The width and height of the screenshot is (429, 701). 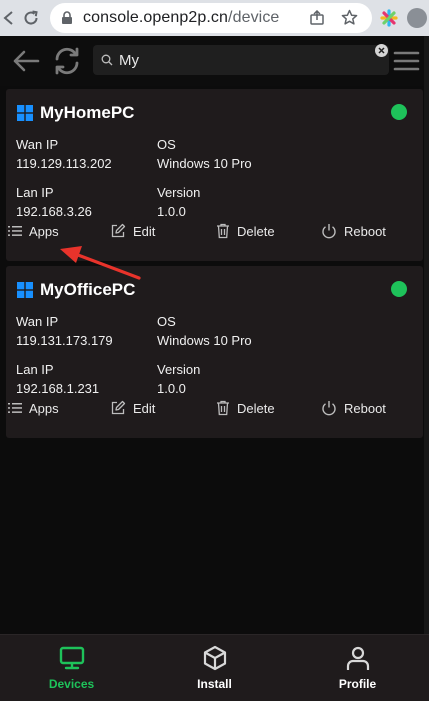 I want to click on bookmark-star-icon, so click(x=349, y=17).